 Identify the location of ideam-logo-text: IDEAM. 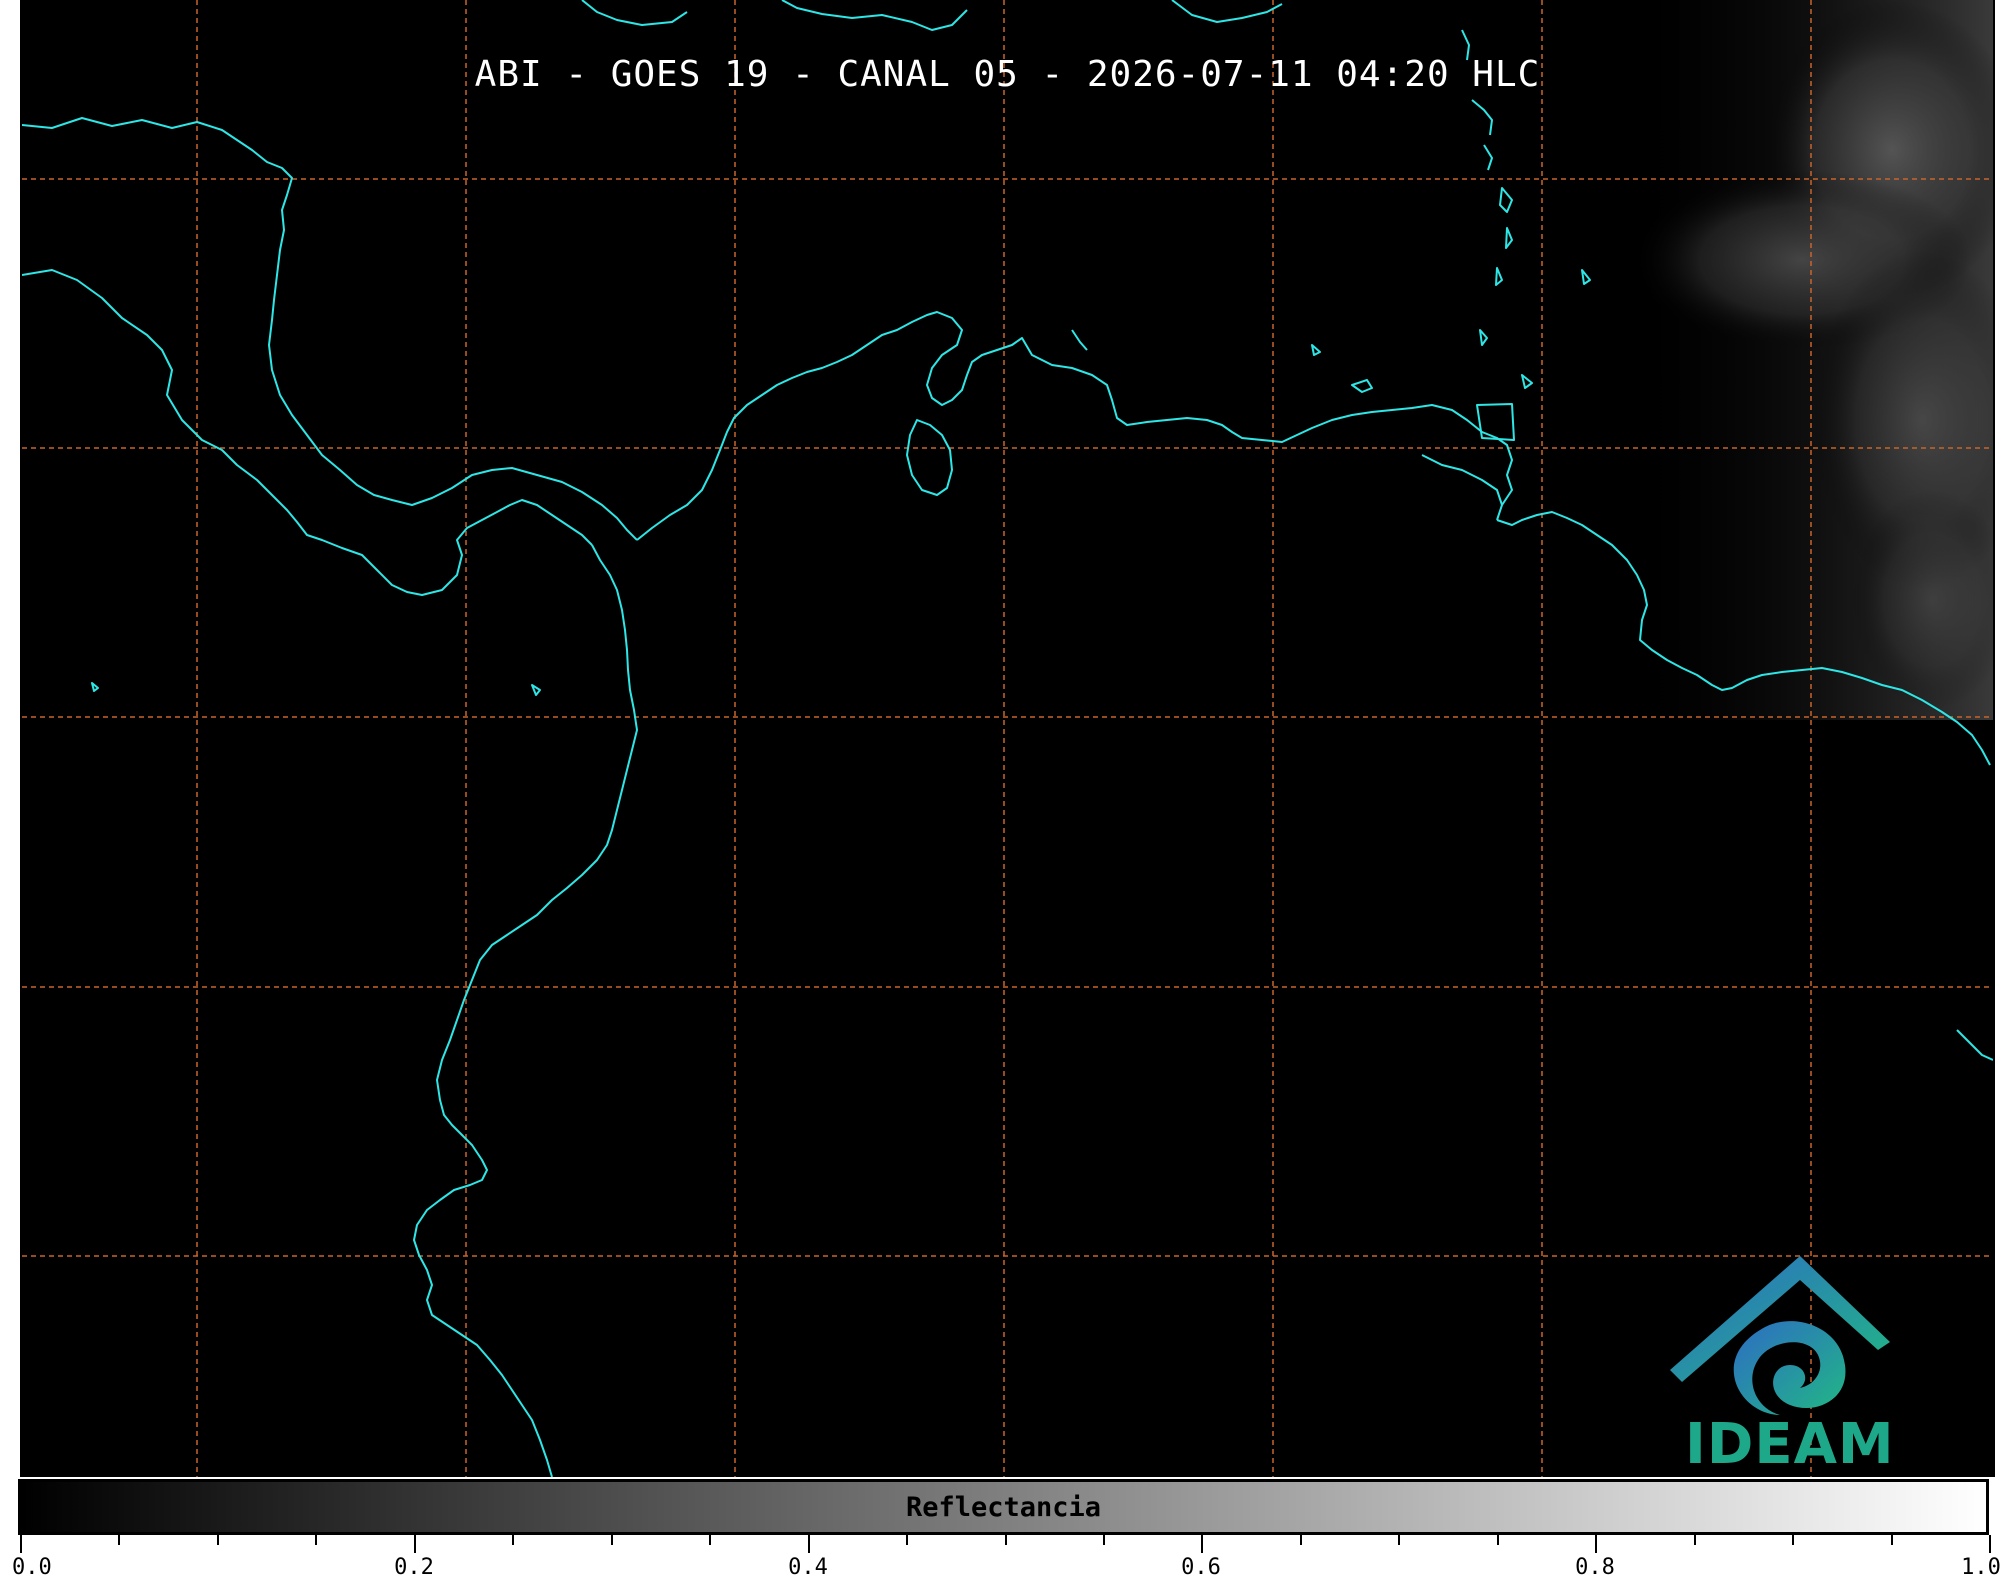
(1790, 1444).